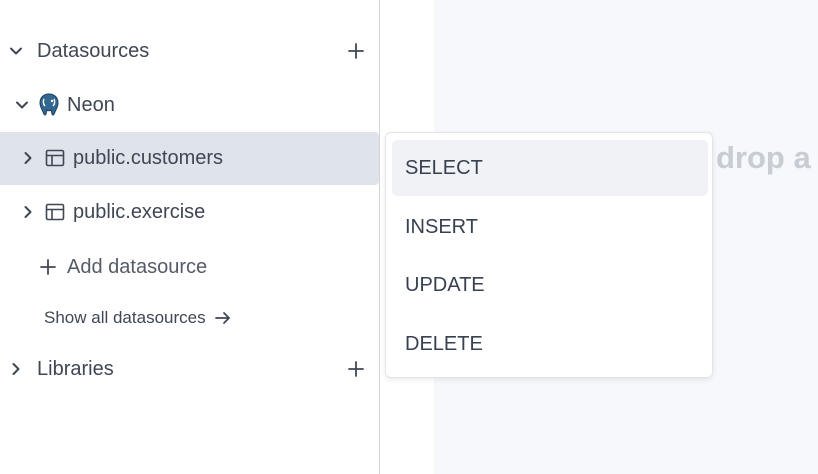  What do you see at coordinates (550, 227) in the screenshot?
I see `menu-item-insert: INSERT` at bounding box center [550, 227].